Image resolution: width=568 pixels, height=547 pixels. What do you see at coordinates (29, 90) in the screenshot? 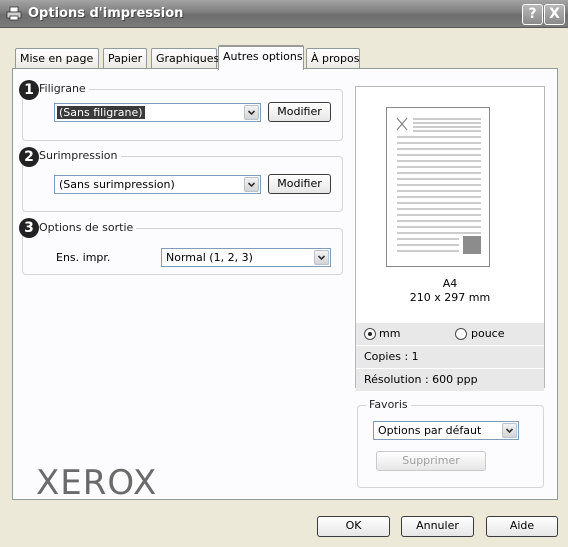
I see `step-1-badge: 1` at bounding box center [29, 90].